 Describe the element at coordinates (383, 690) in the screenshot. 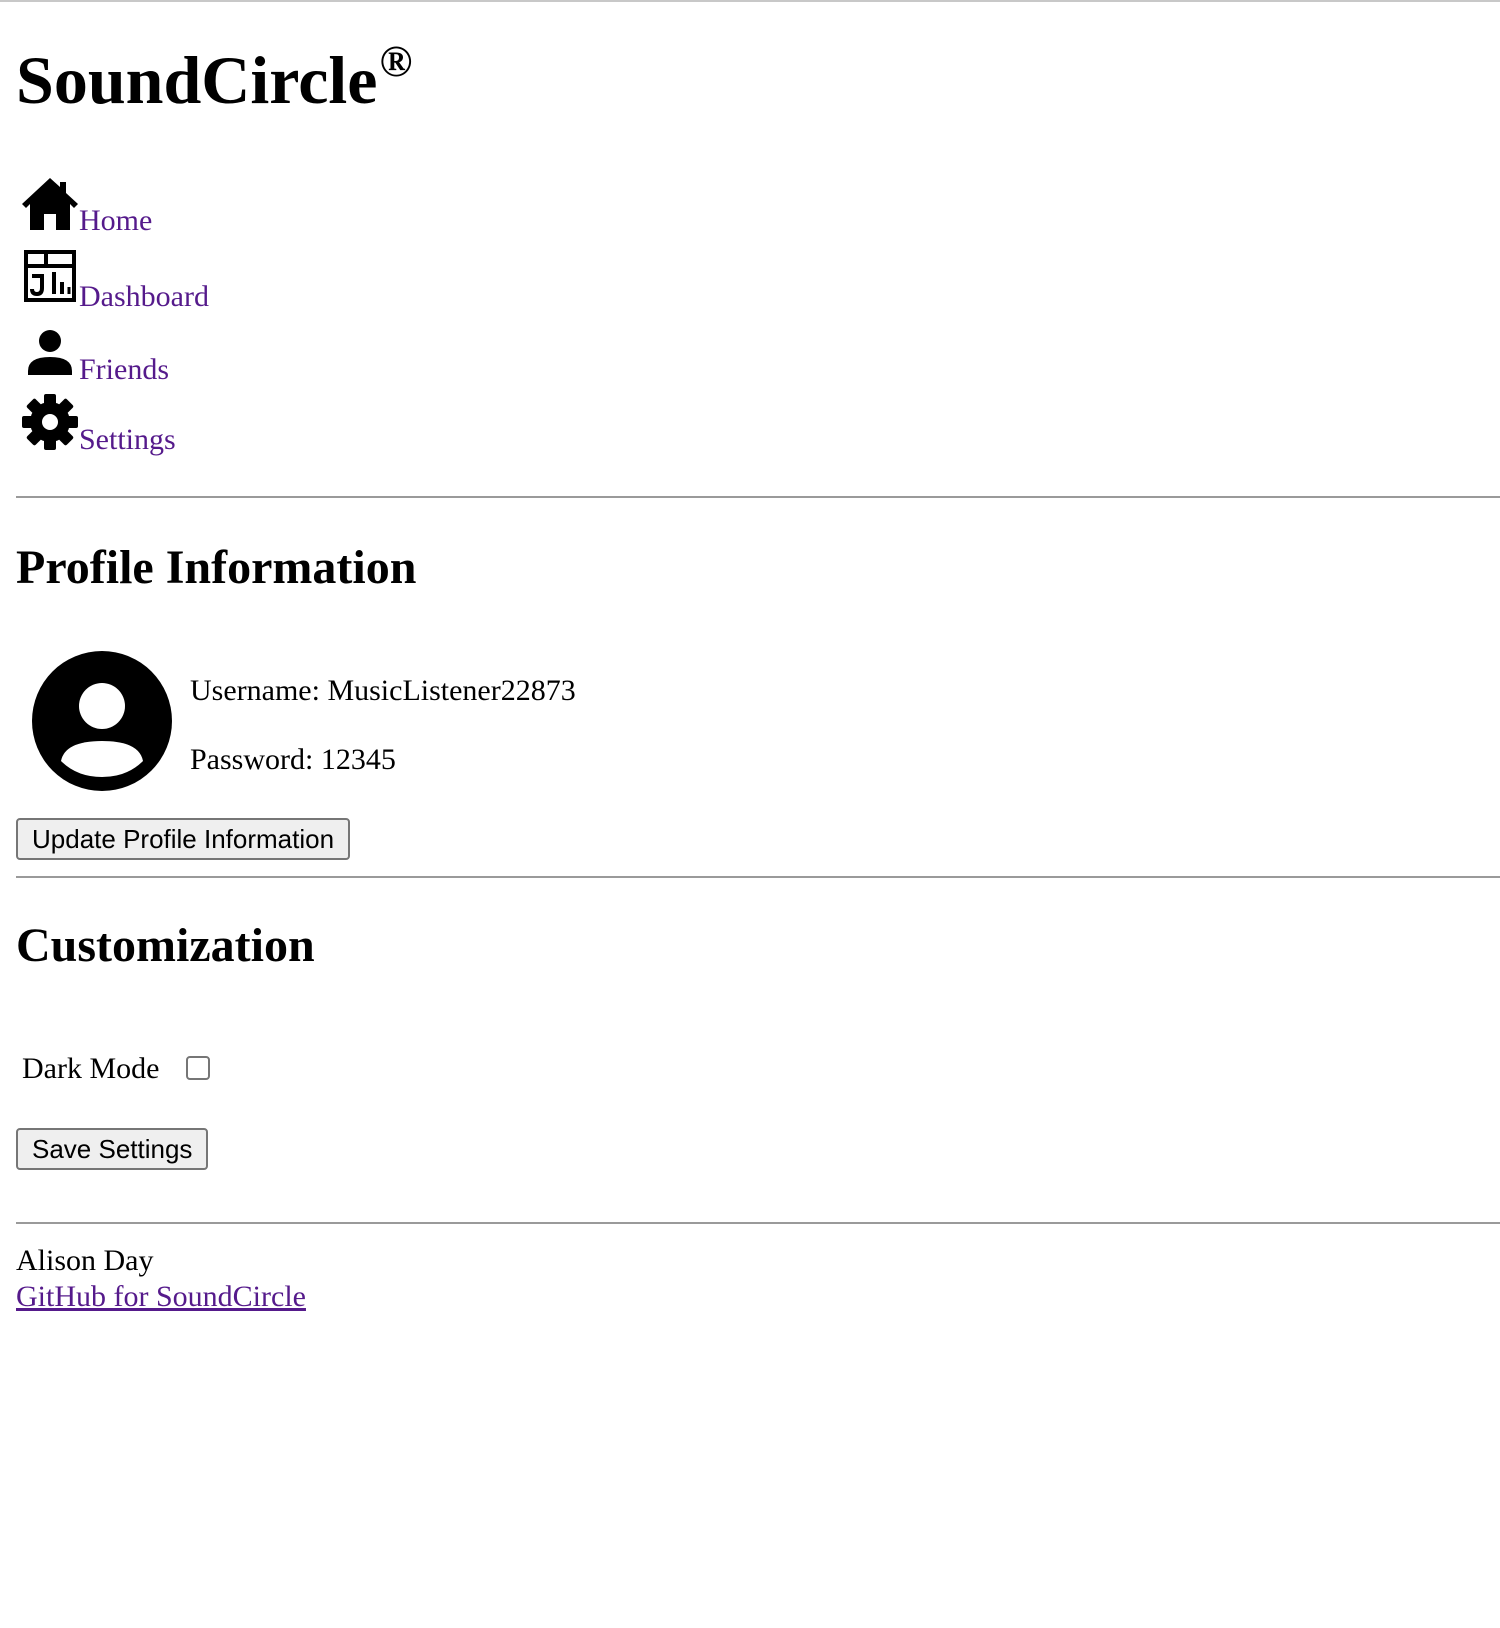

I see `username-text: Username: MusicListener22873` at that location.